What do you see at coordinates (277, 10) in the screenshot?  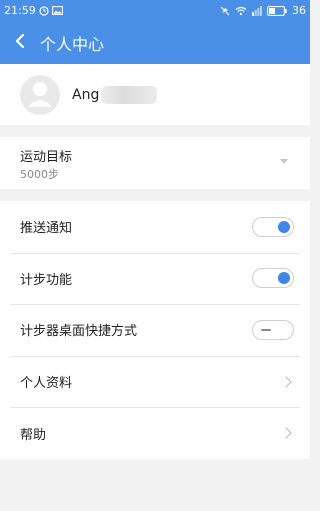 I see `battery-icon` at bounding box center [277, 10].